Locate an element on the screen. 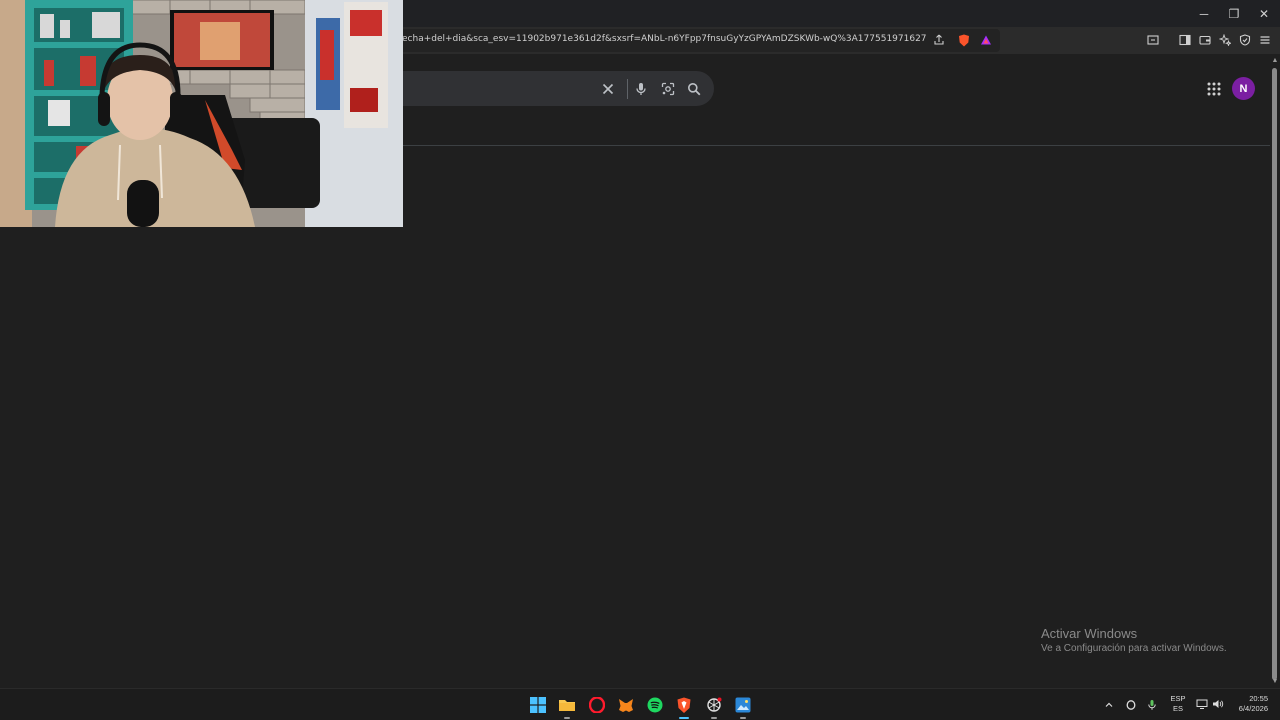 The width and height of the screenshot is (1280, 720). leo-ai-icon is located at coordinates (1225, 40).